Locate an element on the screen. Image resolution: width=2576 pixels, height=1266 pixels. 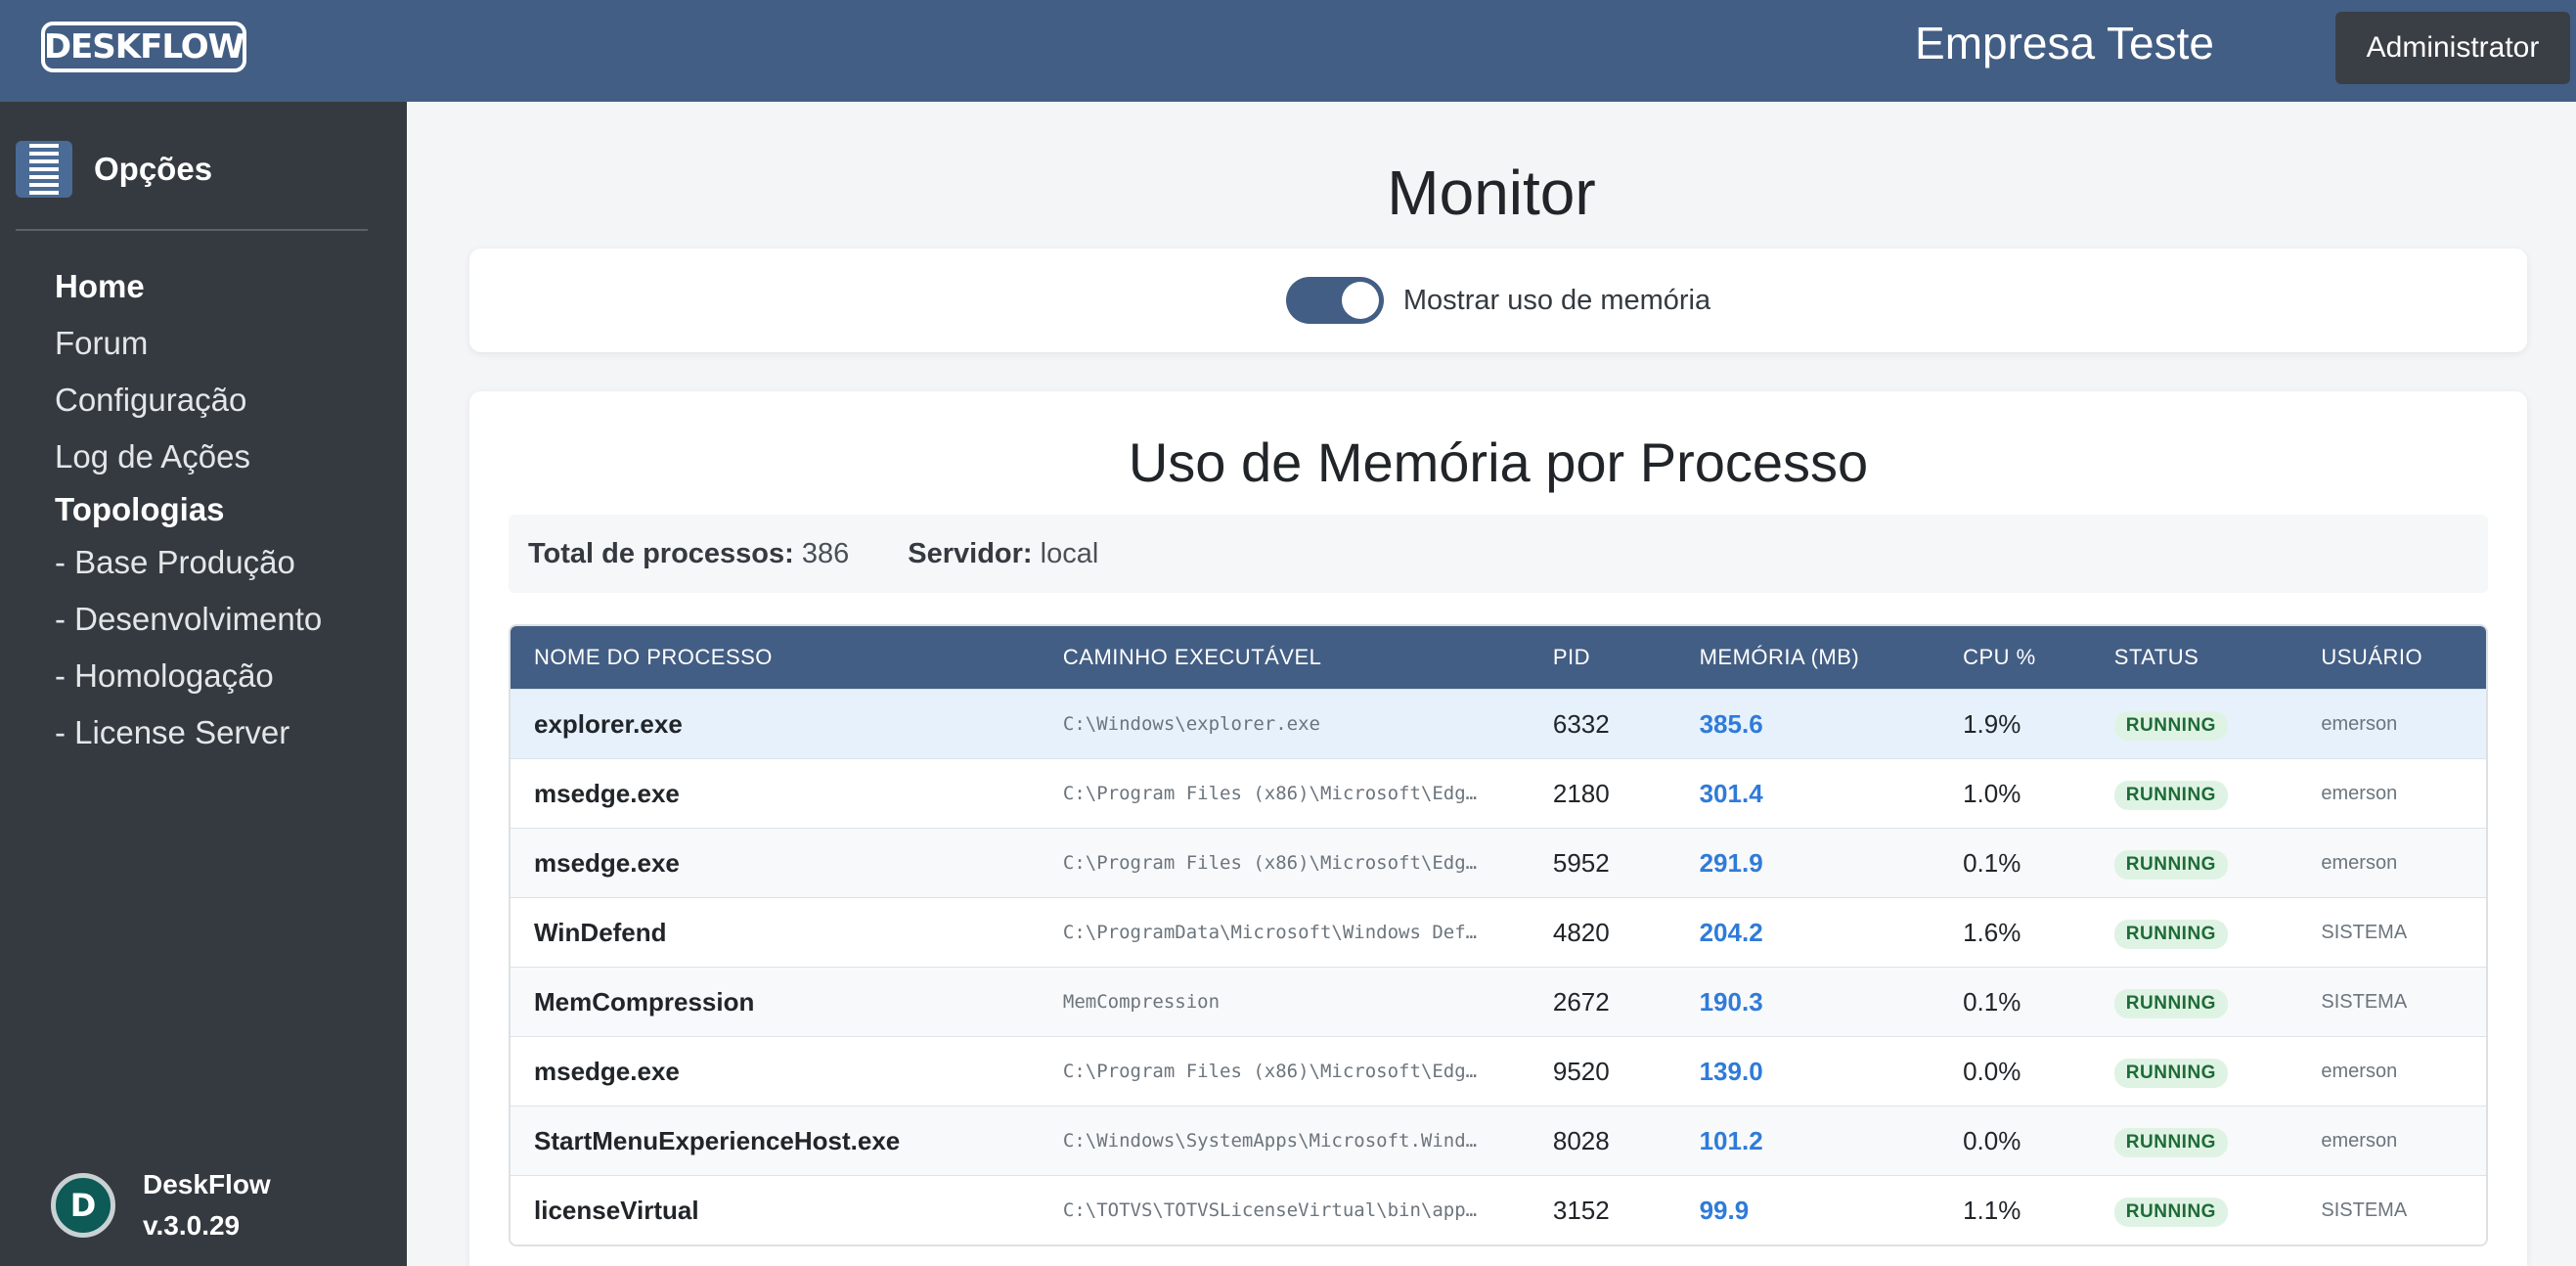
company-name: Empresa Teste is located at coordinates (2064, 43).